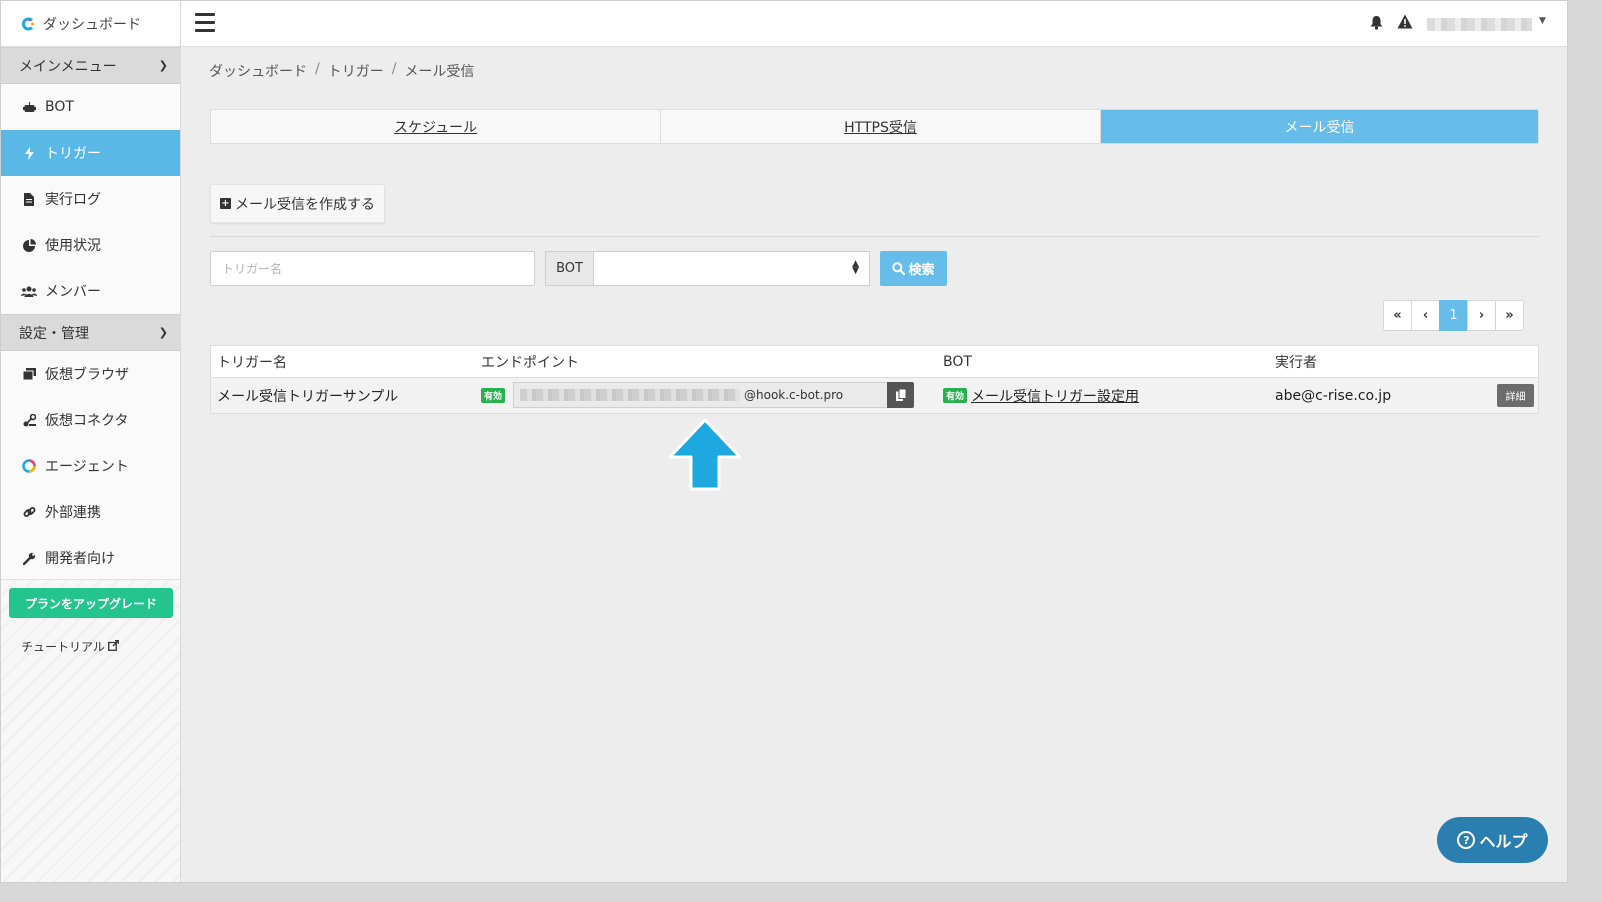 This screenshot has height=902, width=1602. I want to click on robot-icon, so click(29, 107).